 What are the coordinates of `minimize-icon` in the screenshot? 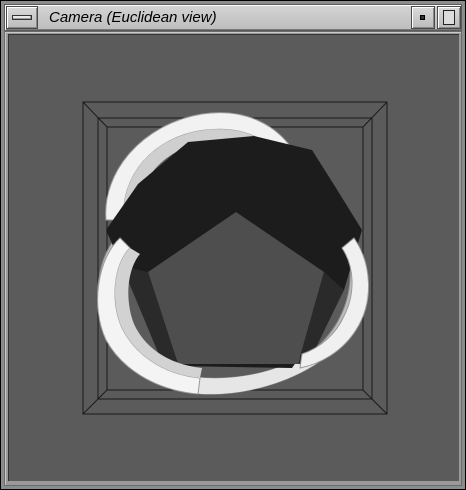 It's located at (422, 17).